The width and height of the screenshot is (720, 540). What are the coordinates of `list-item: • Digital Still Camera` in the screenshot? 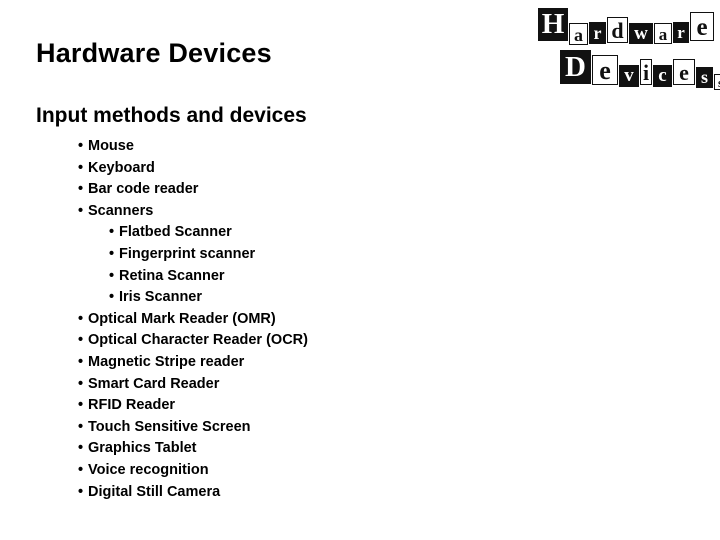 It's located at (271, 493).